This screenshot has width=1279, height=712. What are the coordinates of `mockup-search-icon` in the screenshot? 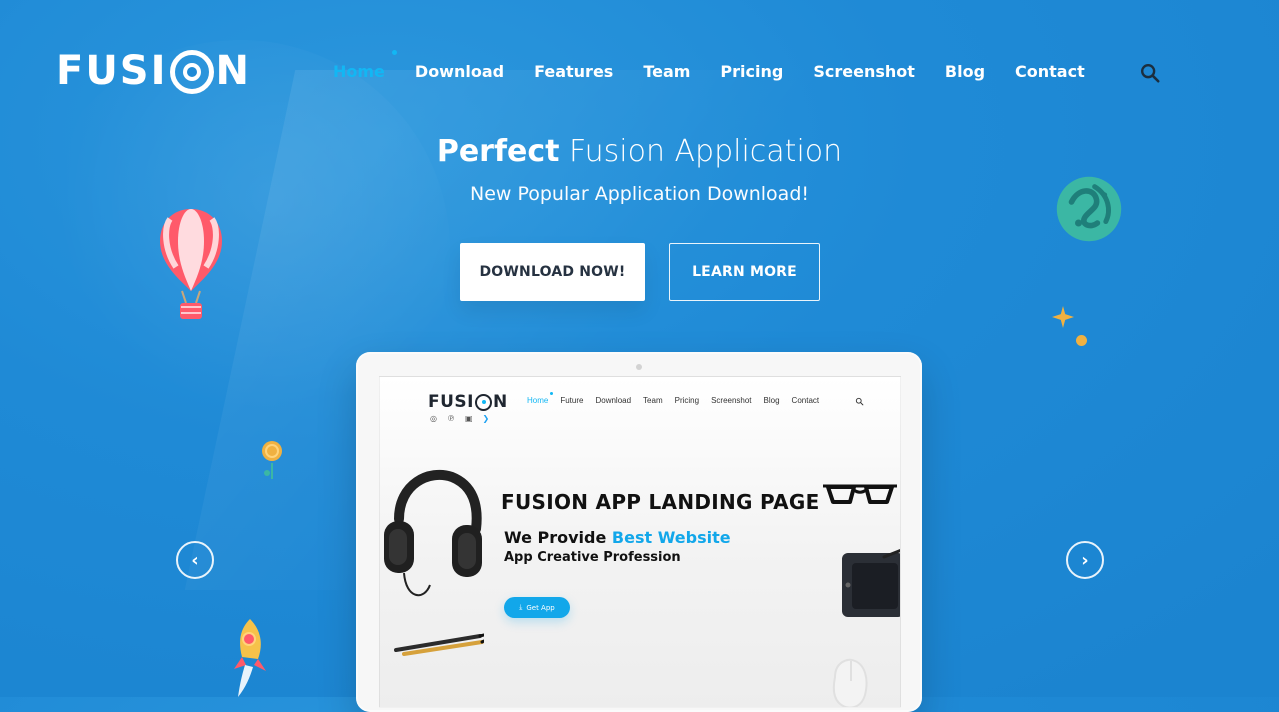 It's located at (859, 401).